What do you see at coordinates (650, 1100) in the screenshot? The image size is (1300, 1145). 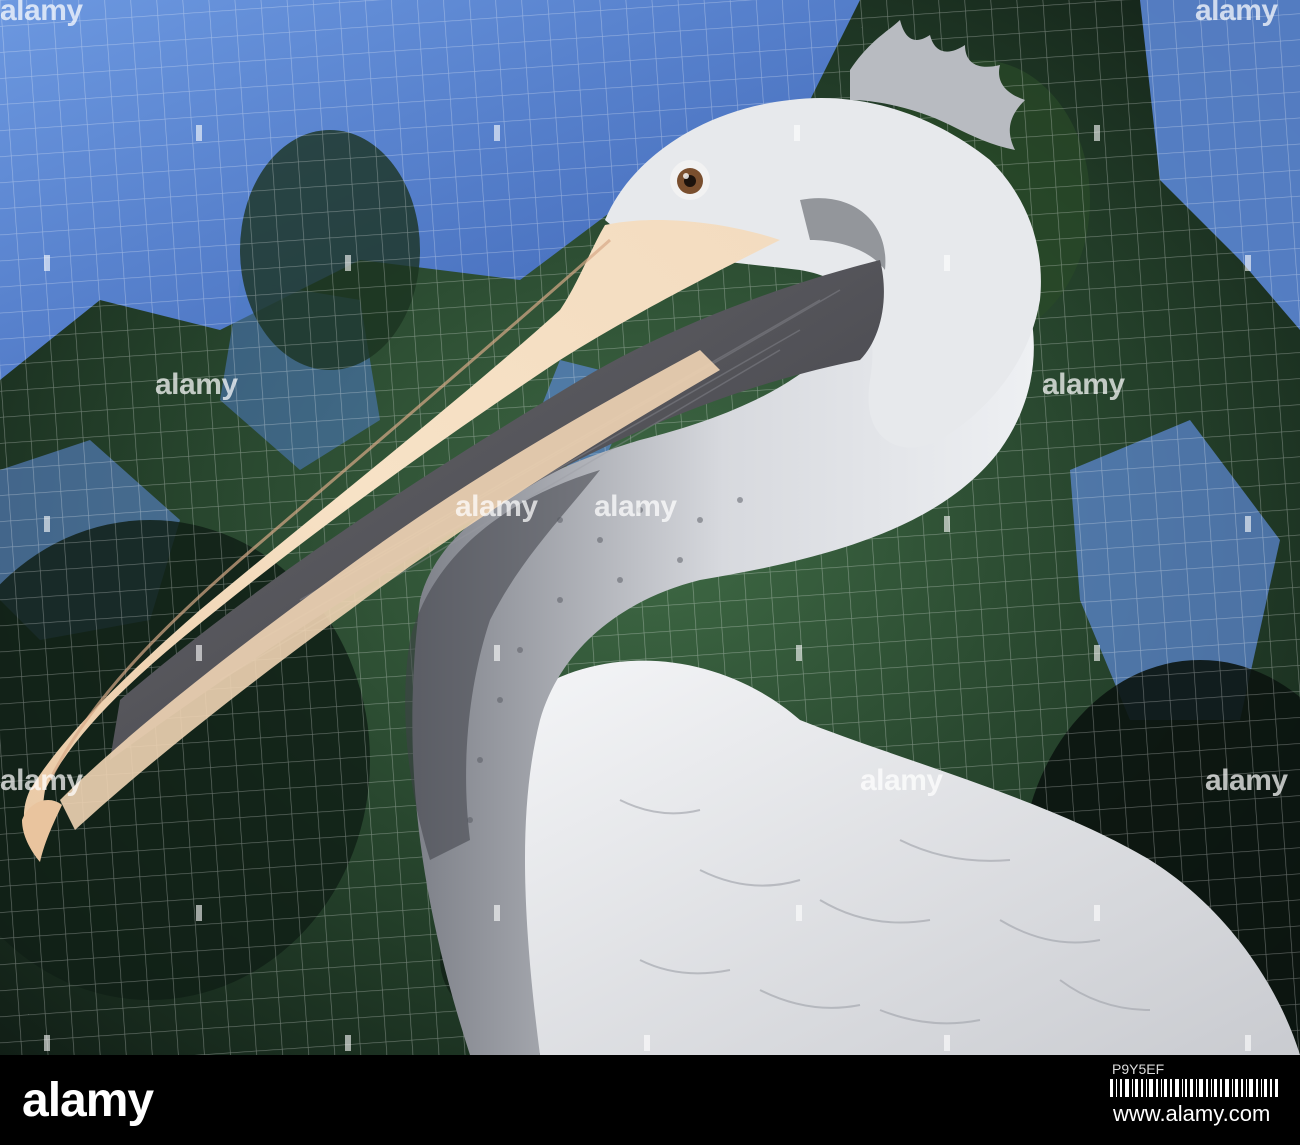 I see `footer-bar: alamy P9Y5EF www.alamy.com` at bounding box center [650, 1100].